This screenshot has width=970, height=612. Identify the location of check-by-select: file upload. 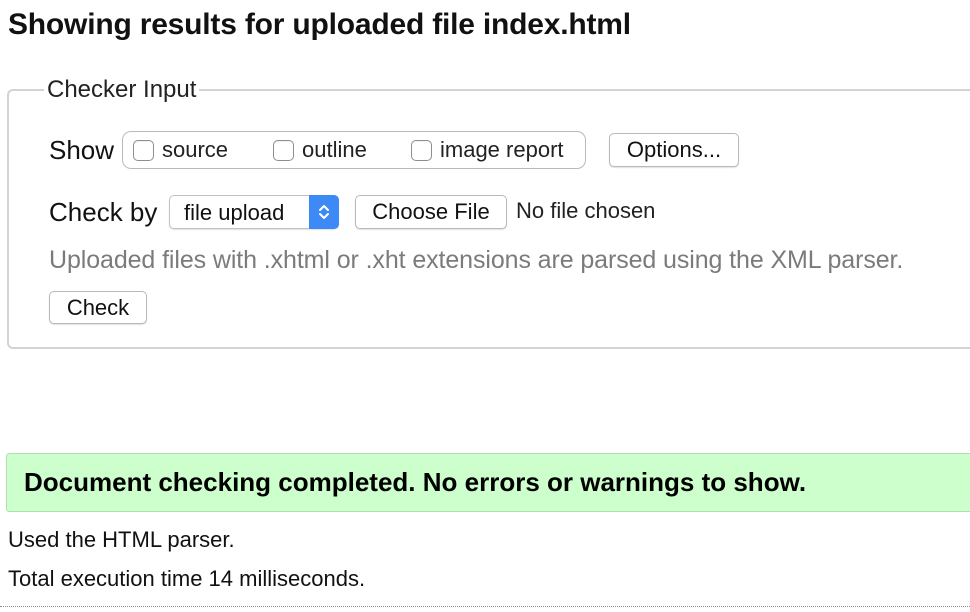
(254, 212).